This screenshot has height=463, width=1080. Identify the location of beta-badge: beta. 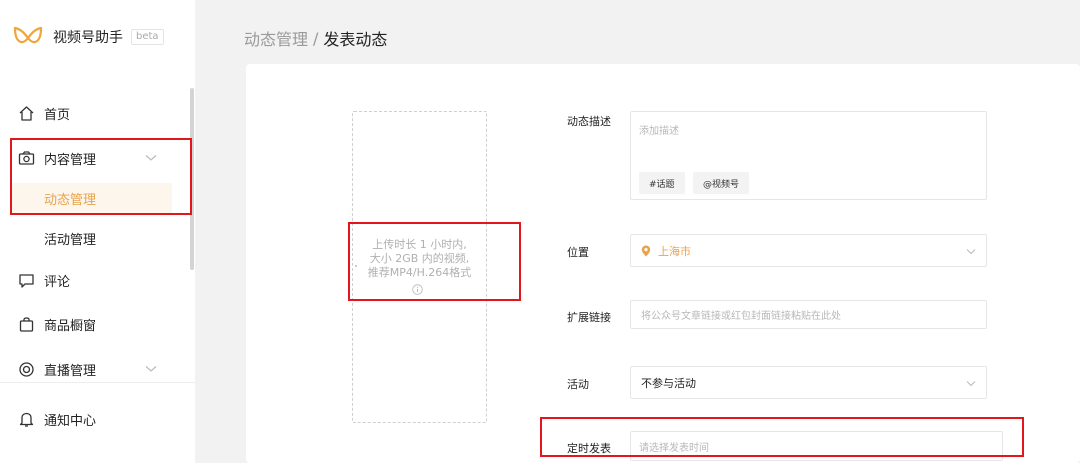
(147, 37).